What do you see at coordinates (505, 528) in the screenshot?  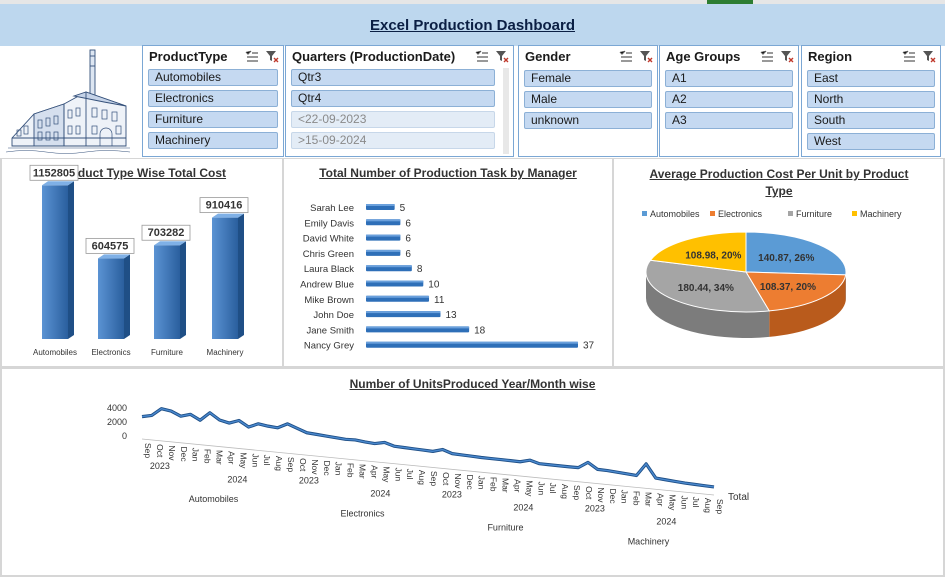 I see `x-group-product: Furniture` at bounding box center [505, 528].